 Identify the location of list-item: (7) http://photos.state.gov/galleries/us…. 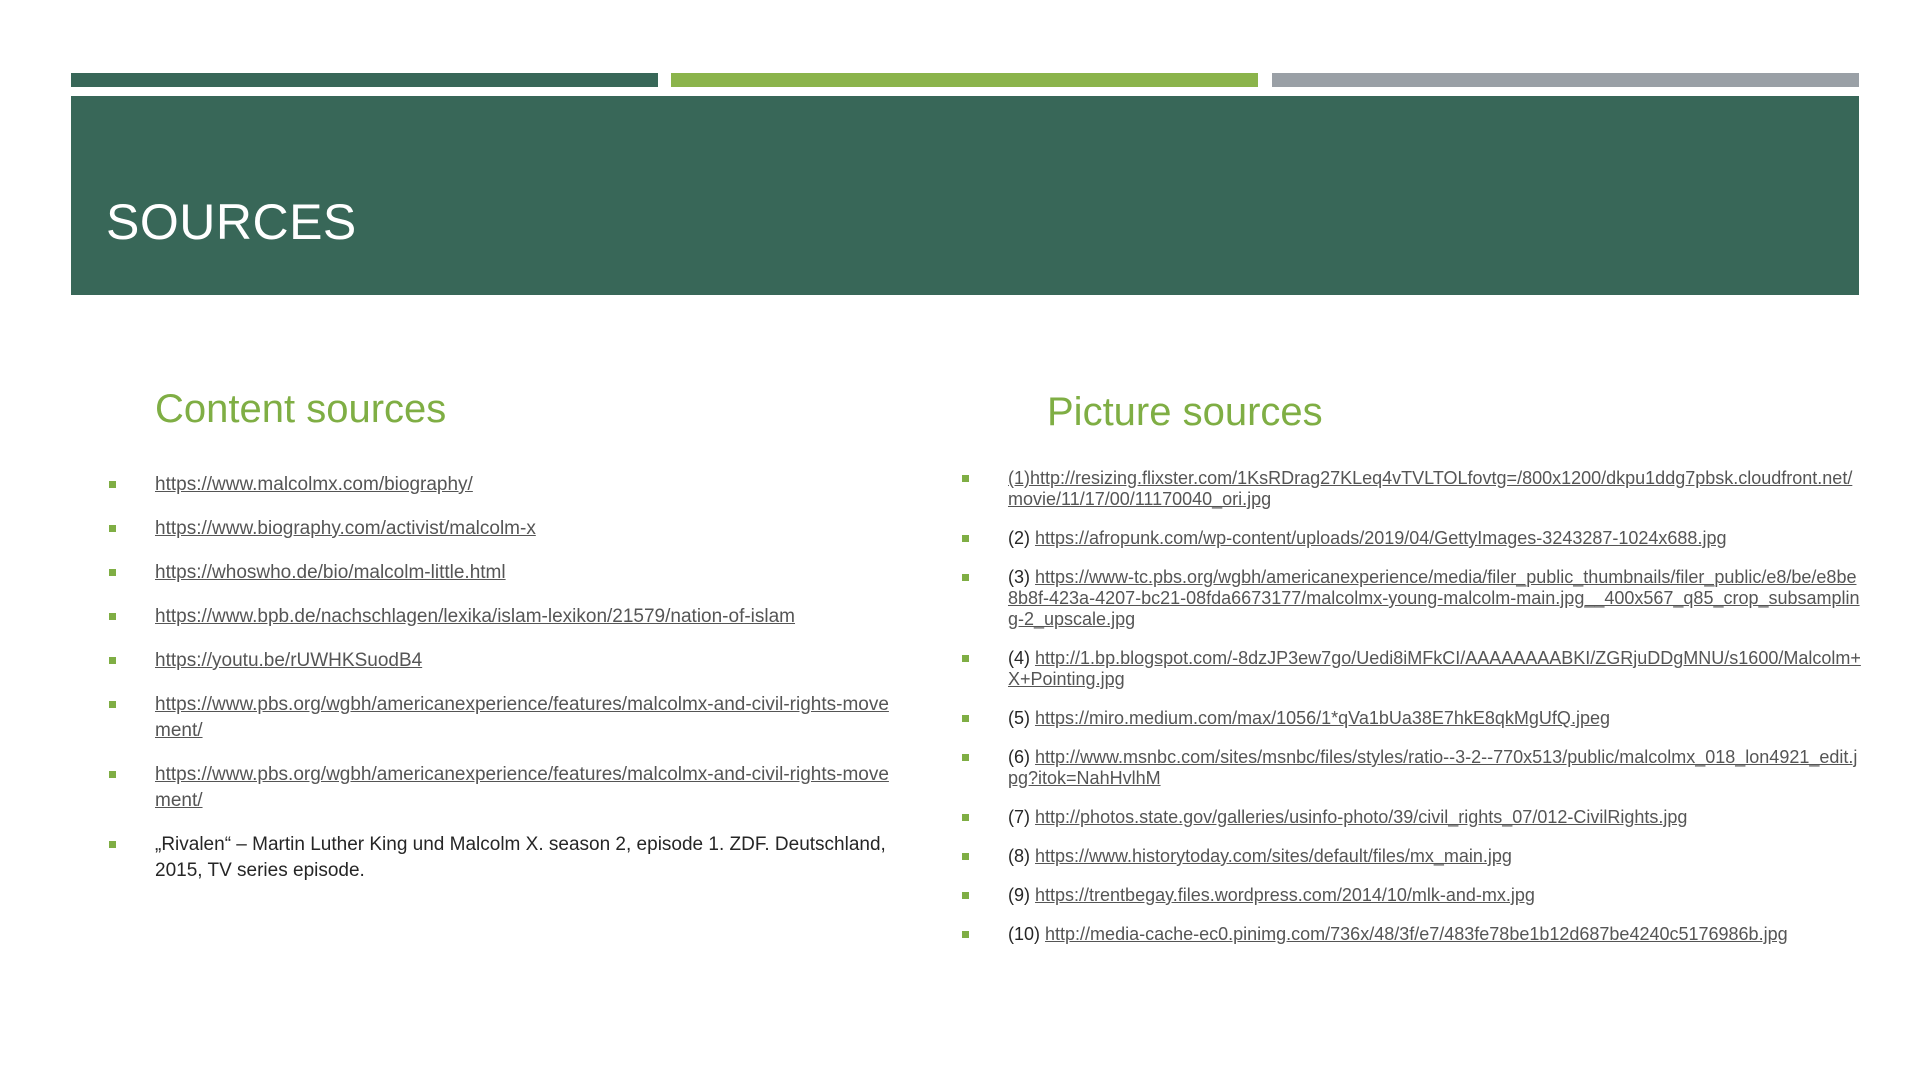
(1414, 817).